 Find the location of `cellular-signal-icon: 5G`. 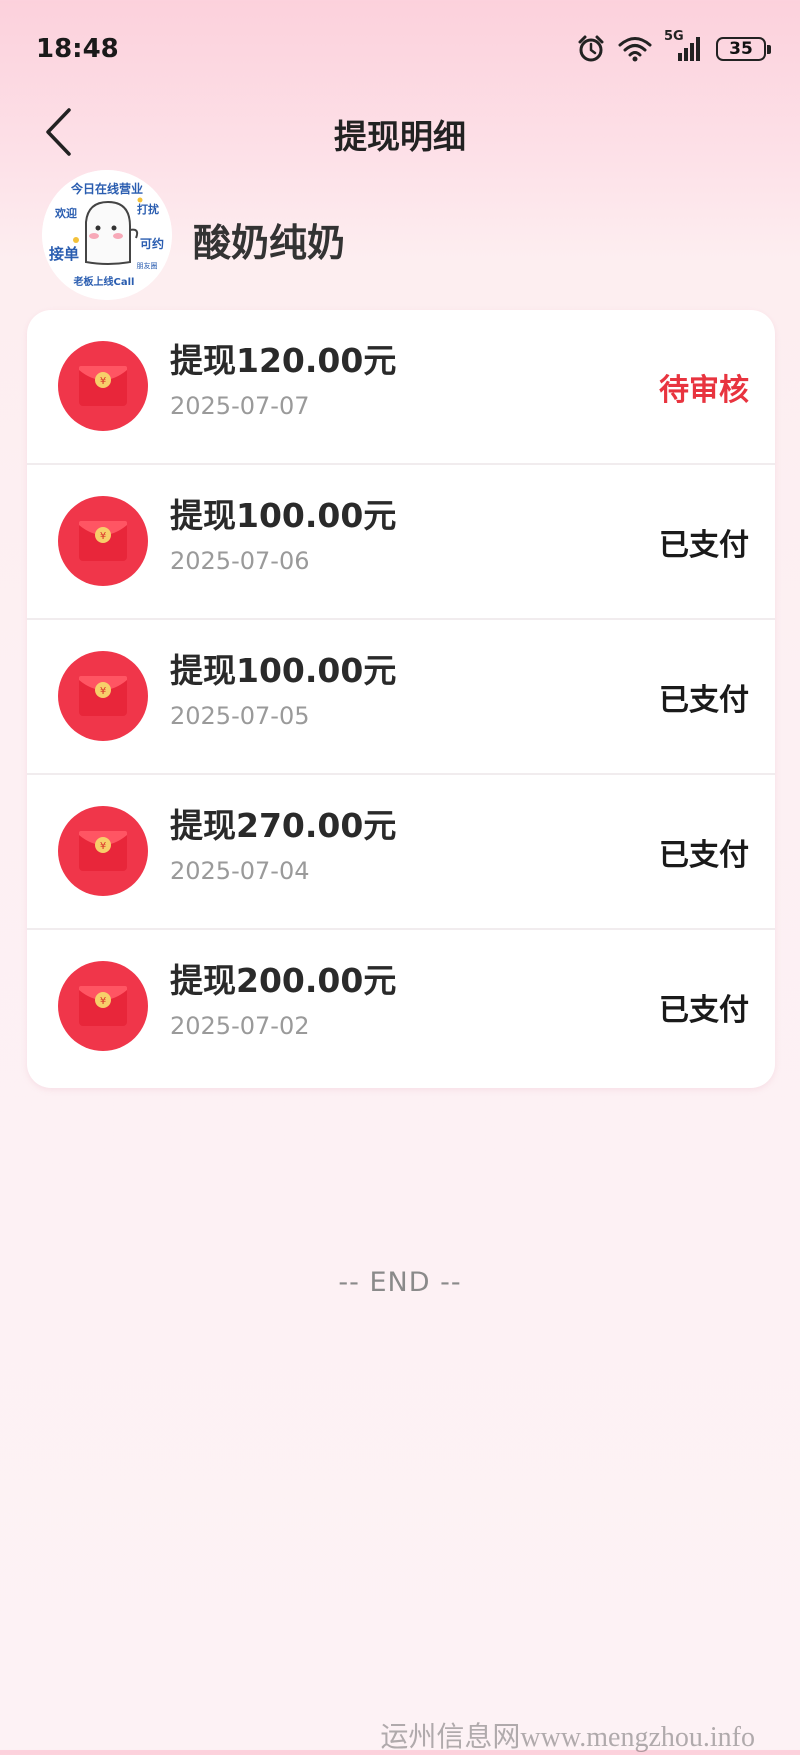

cellular-signal-icon: 5G is located at coordinates (684, 46).